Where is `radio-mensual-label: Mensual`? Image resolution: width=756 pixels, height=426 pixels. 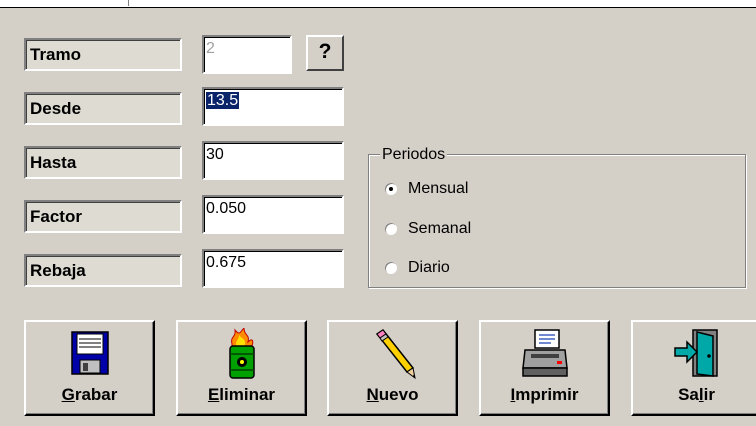
radio-mensual-label: Mensual is located at coordinates (438, 189).